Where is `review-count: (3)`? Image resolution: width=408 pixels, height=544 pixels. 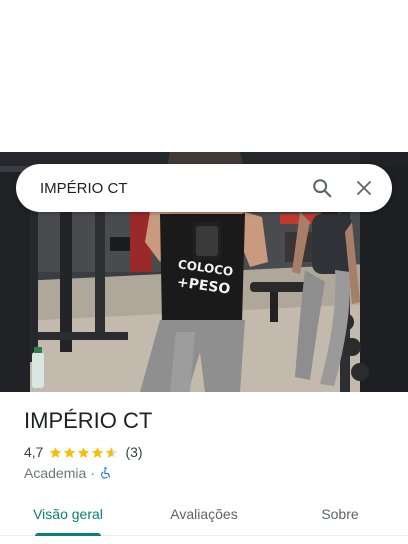
review-count: (3) is located at coordinates (133, 452).